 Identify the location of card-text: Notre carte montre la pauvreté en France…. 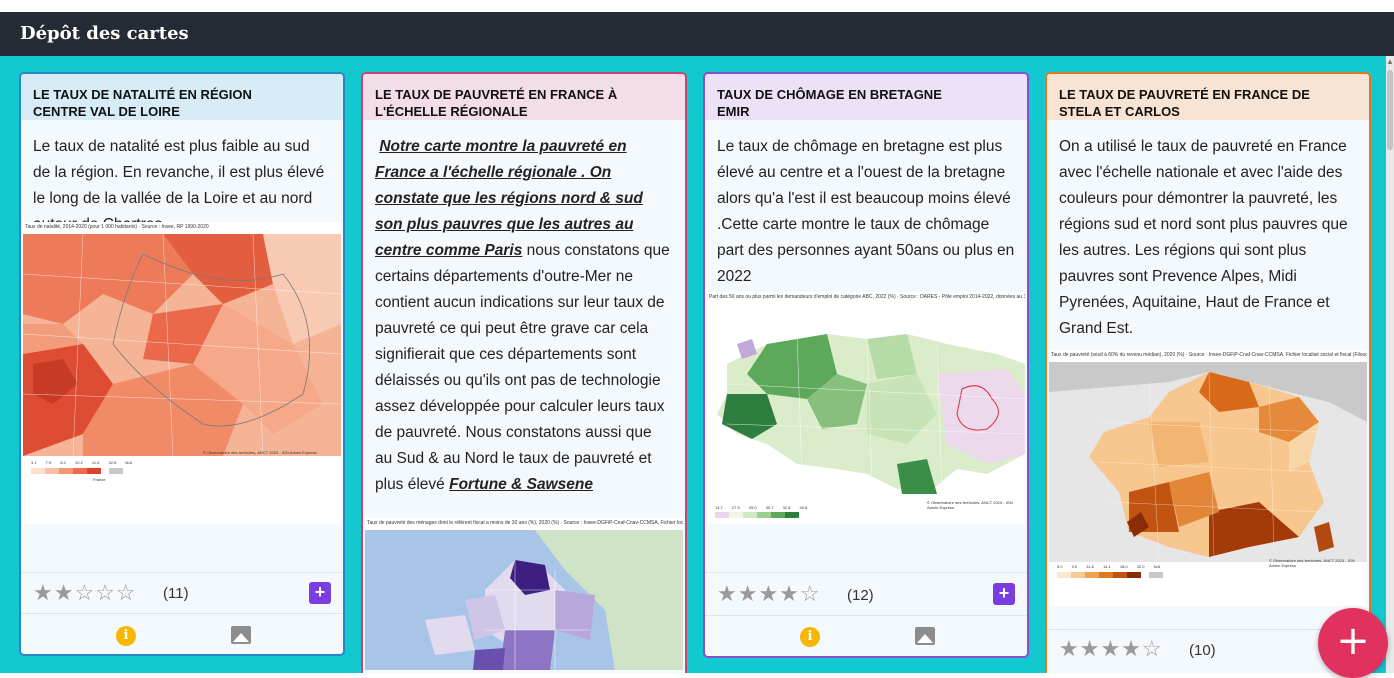
(524, 319).